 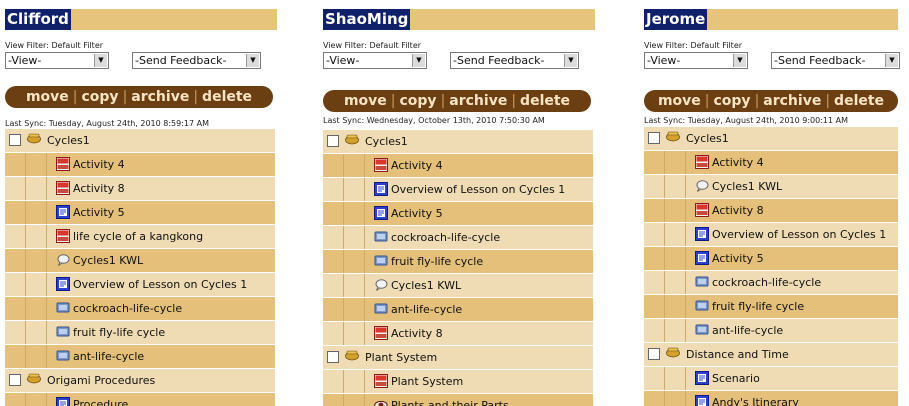 I want to click on tree-item-row: Plants and their Parts, so click(x=458, y=400).